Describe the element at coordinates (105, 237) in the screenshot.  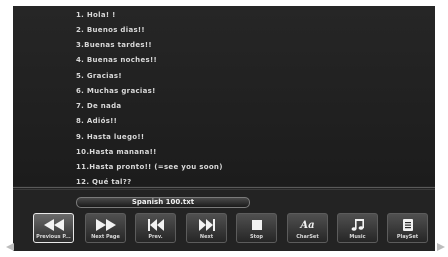
I see `button-label: Next Page` at that location.